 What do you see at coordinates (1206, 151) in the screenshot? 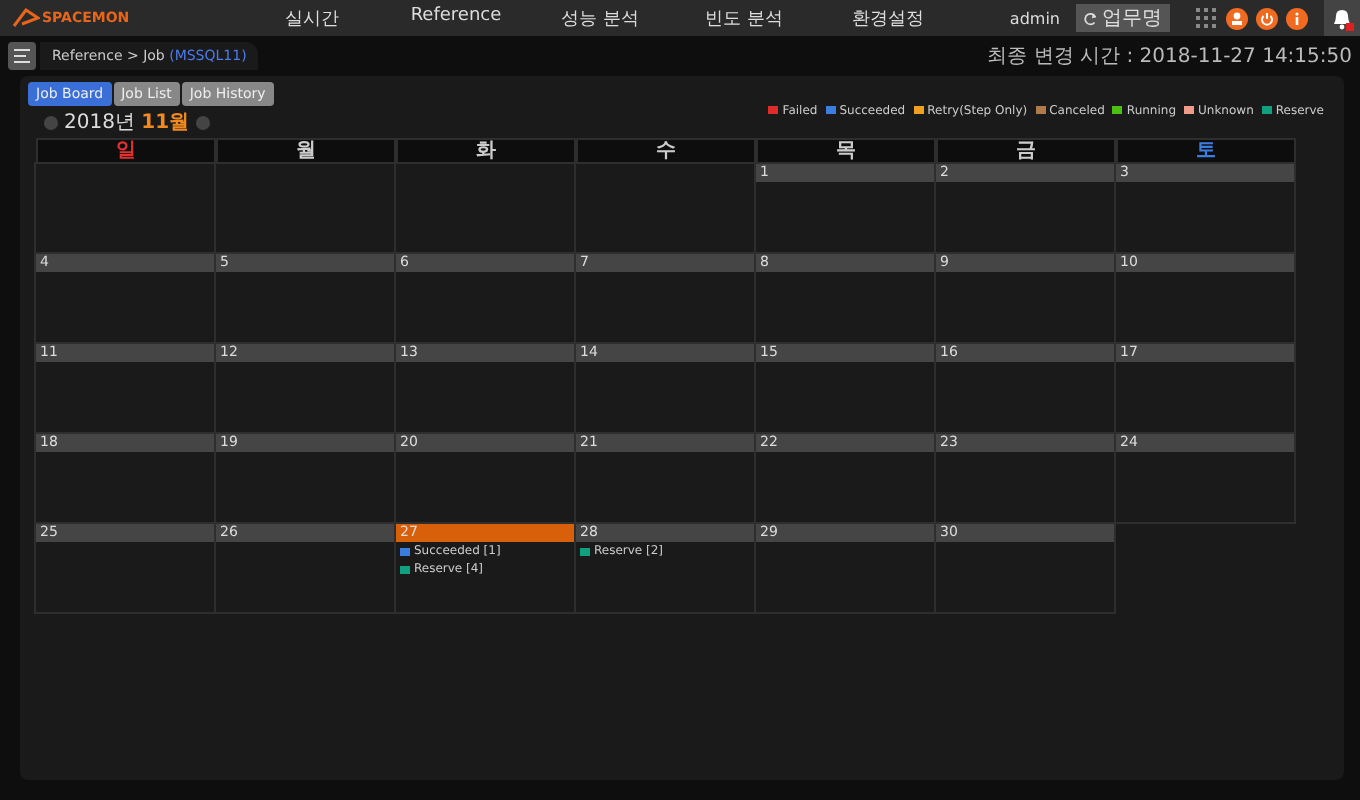
I see `weekday-header: 토` at bounding box center [1206, 151].